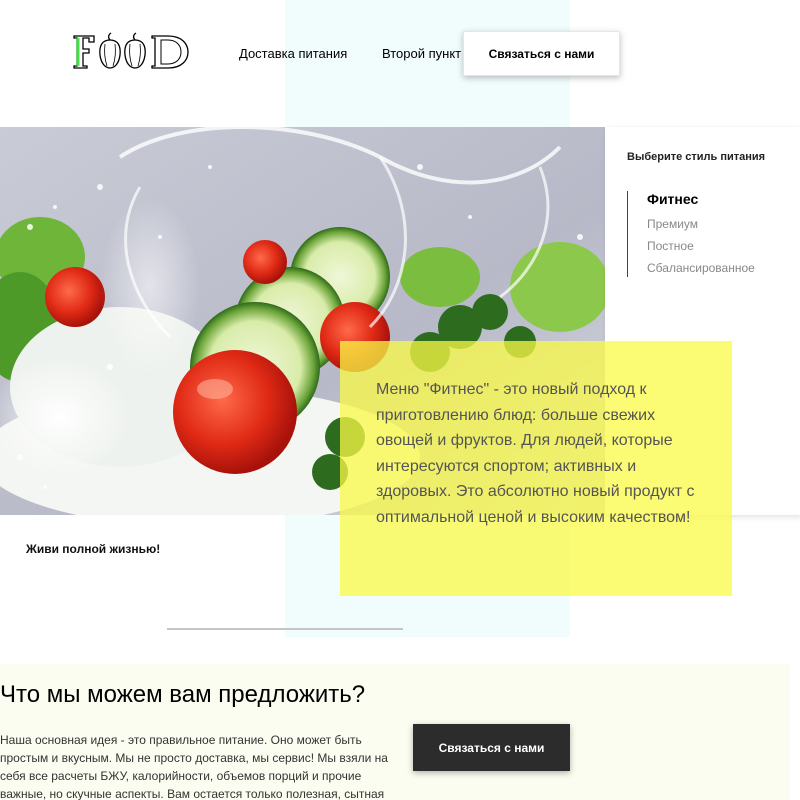  I want to click on nav-link-label: Второй пункт, so click(422, 53).